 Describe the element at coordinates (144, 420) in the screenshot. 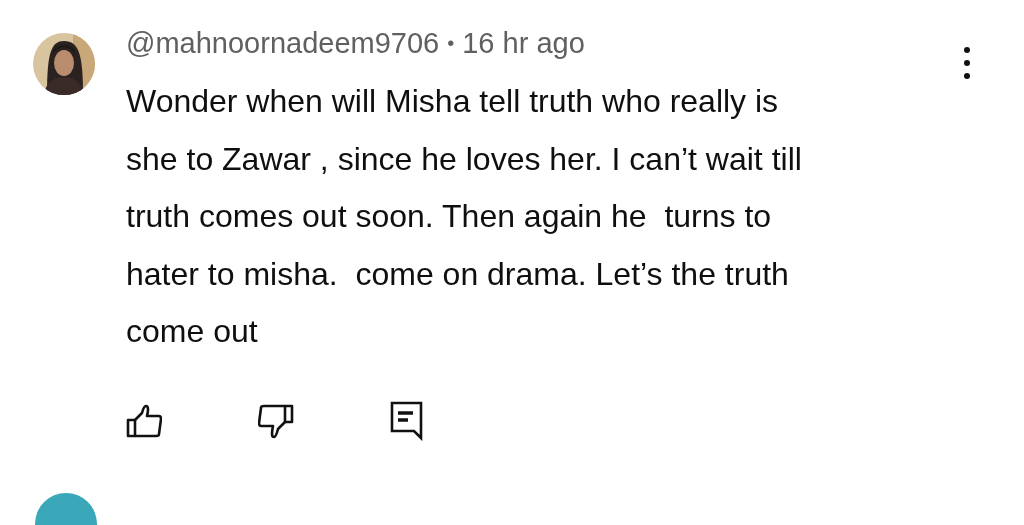

I see `thumbs-up-icon` at that location.